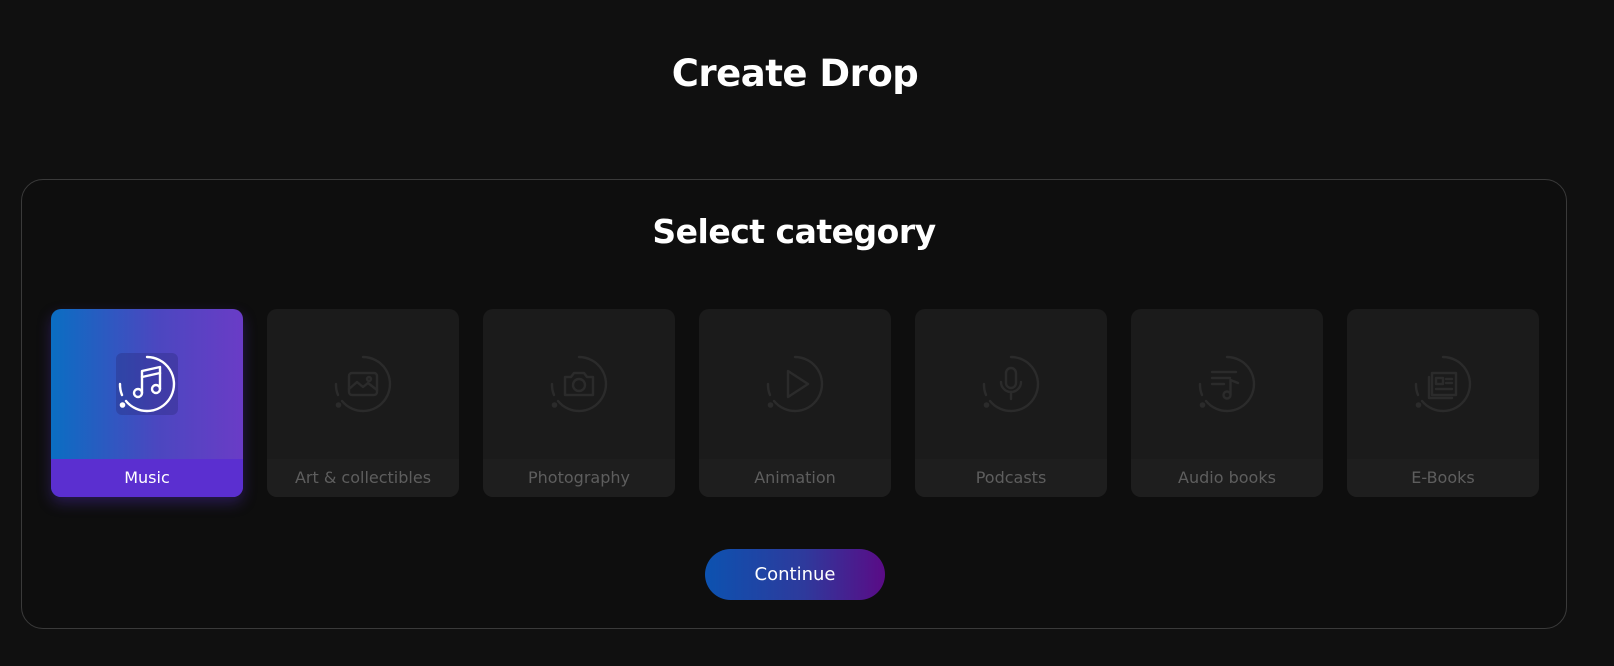 The width and height of the screenshot is (1614, 666). What do you see at coordinates (579, 478) in the screenshot?
I see `category-label: Photography` at bounding box center [579, 478].